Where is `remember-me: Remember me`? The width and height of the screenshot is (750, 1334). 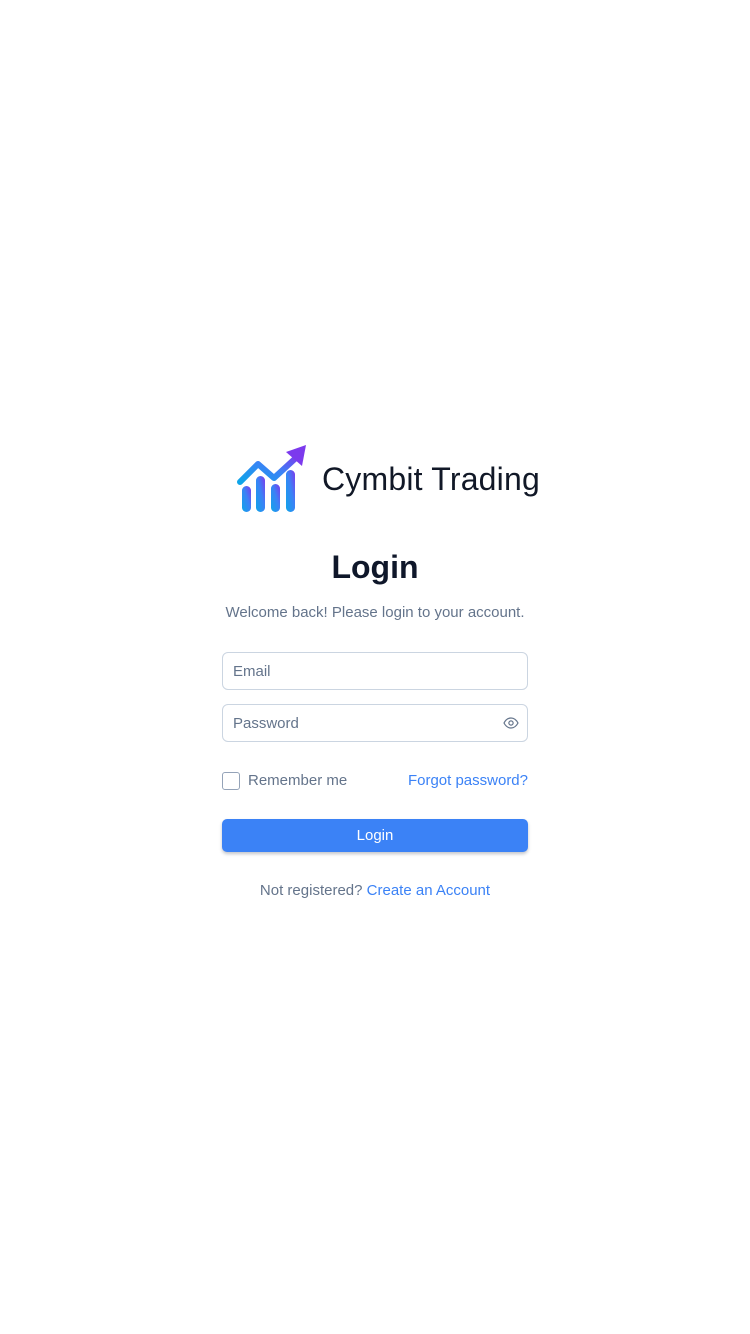
remember-me: Remember me is located at coordinates (284, 781).